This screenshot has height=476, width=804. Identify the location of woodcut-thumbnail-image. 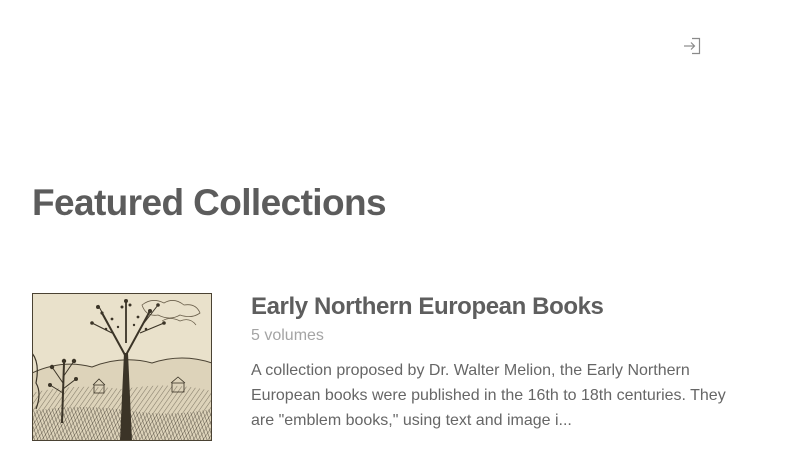
(122, 367).